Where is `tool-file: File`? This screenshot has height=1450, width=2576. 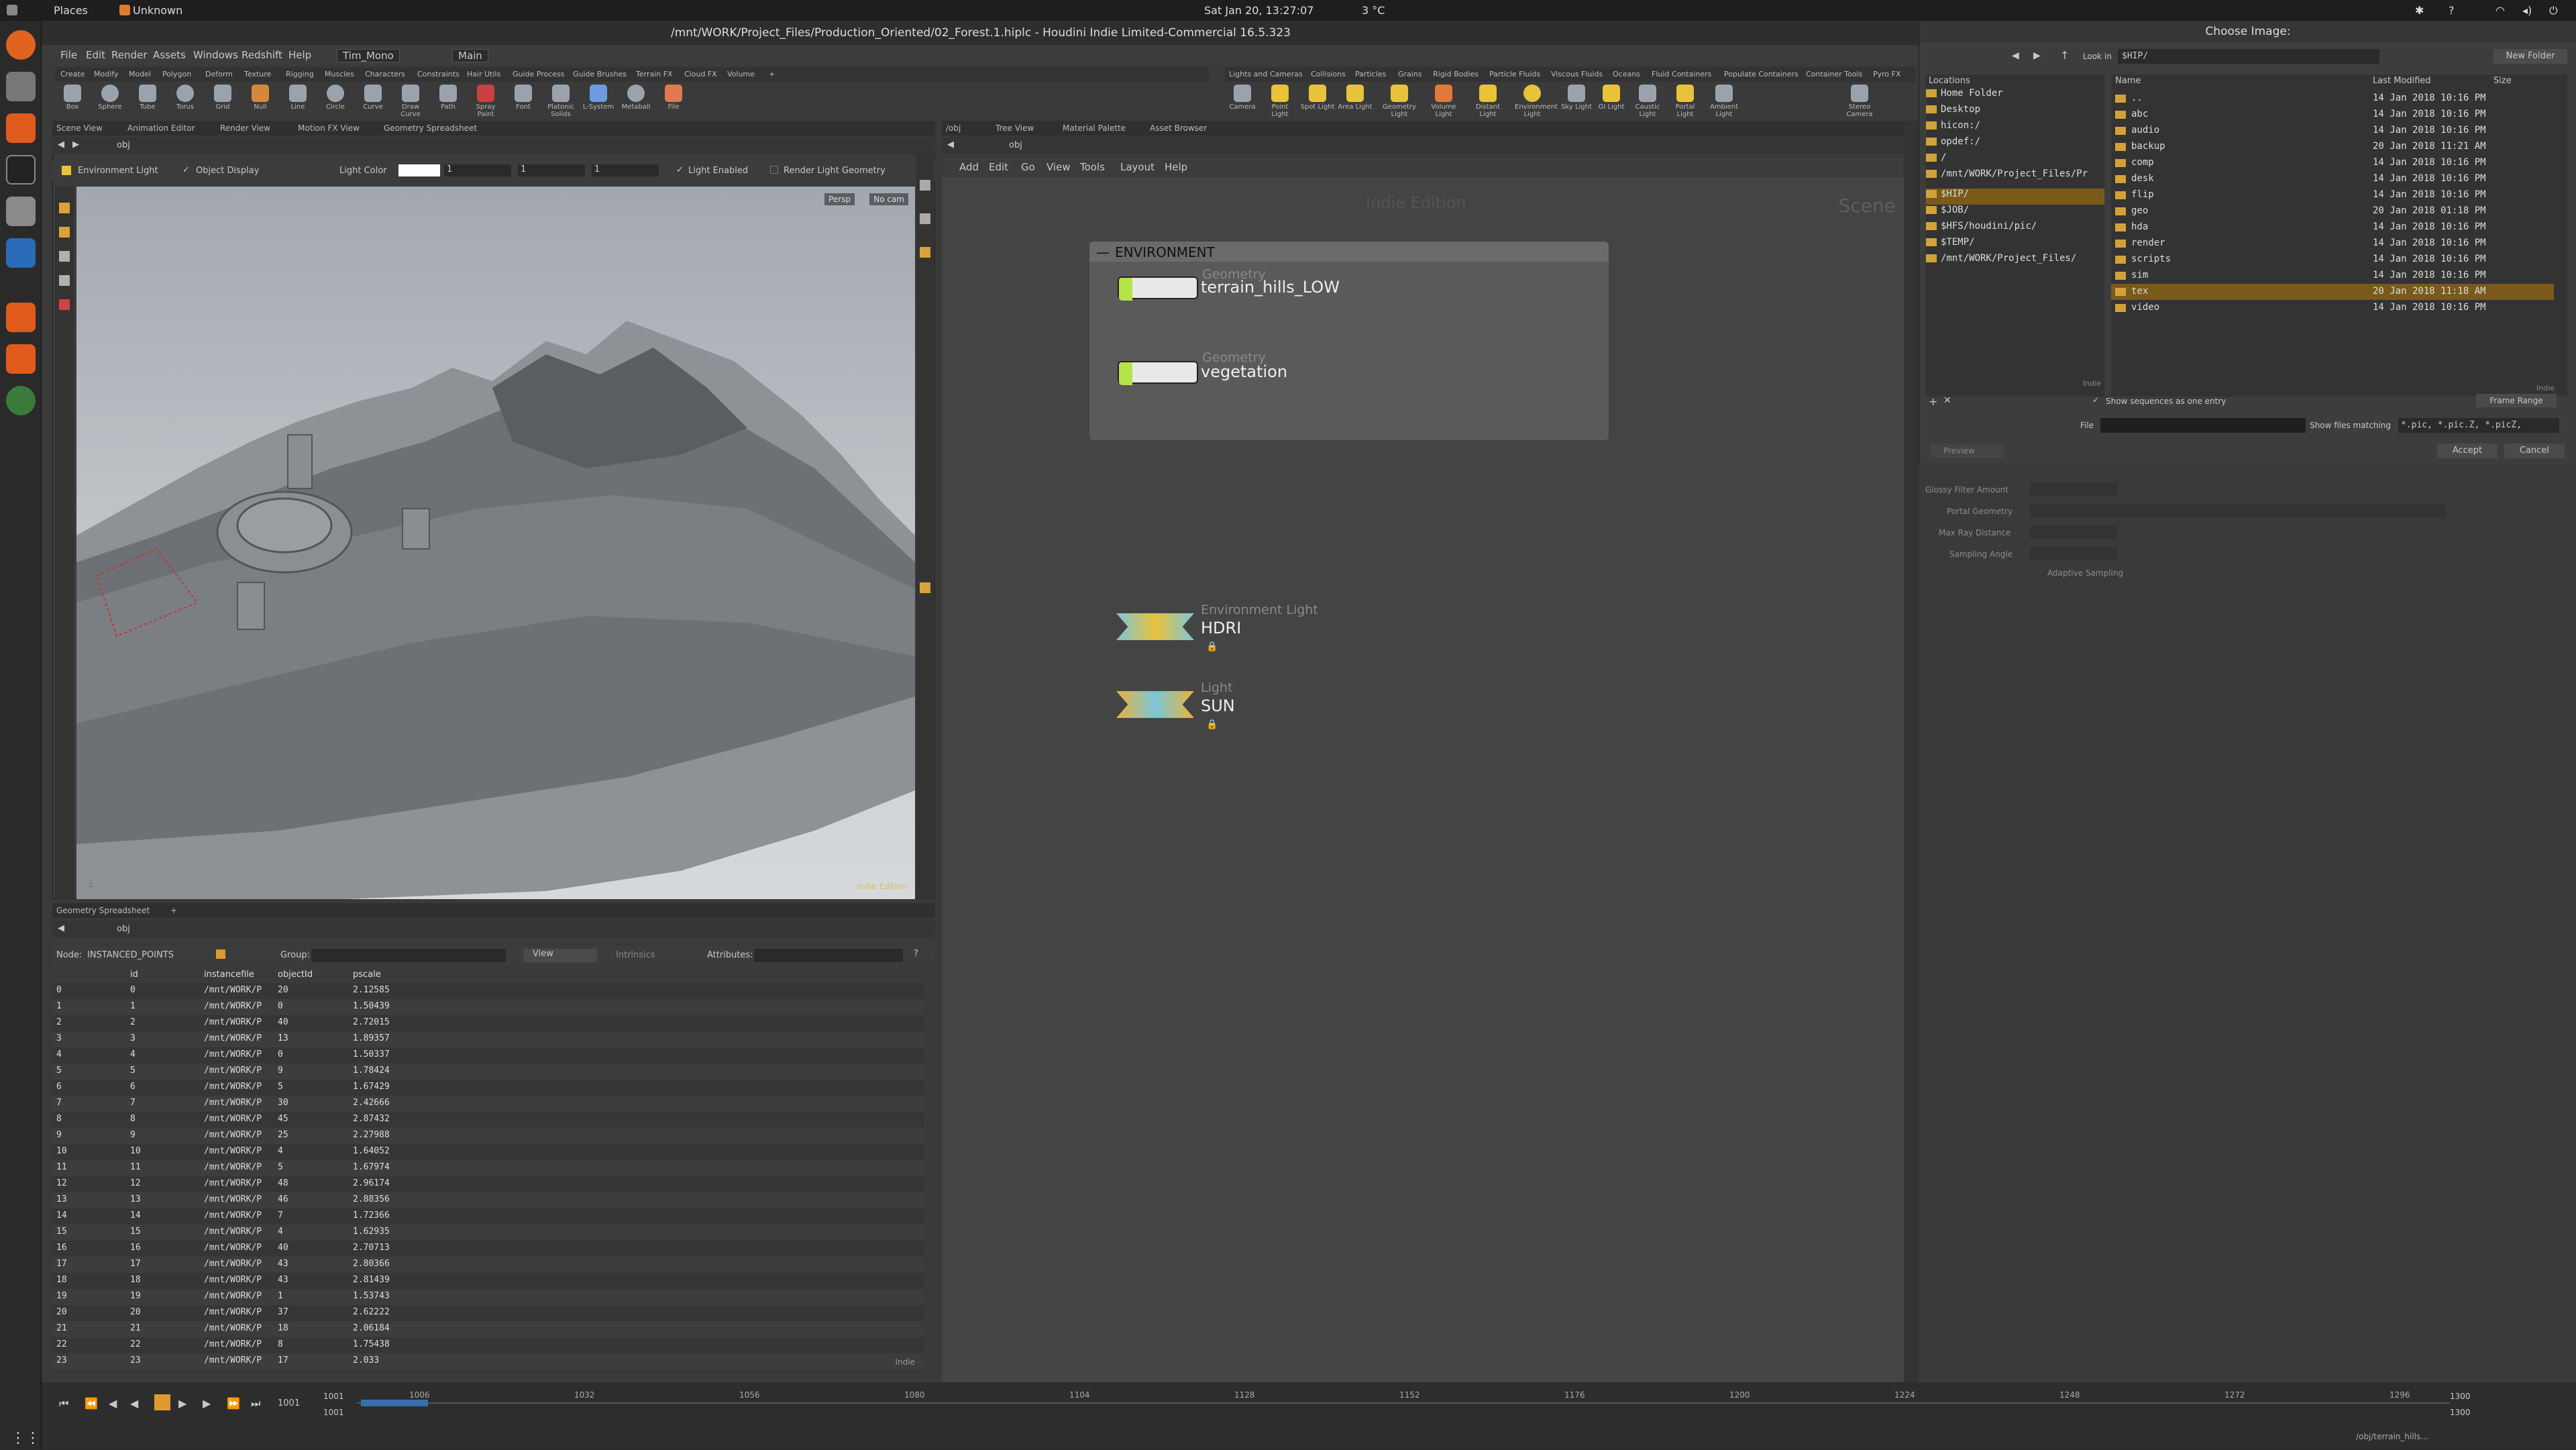 tool-file: File is located at coordinates (673, 101).